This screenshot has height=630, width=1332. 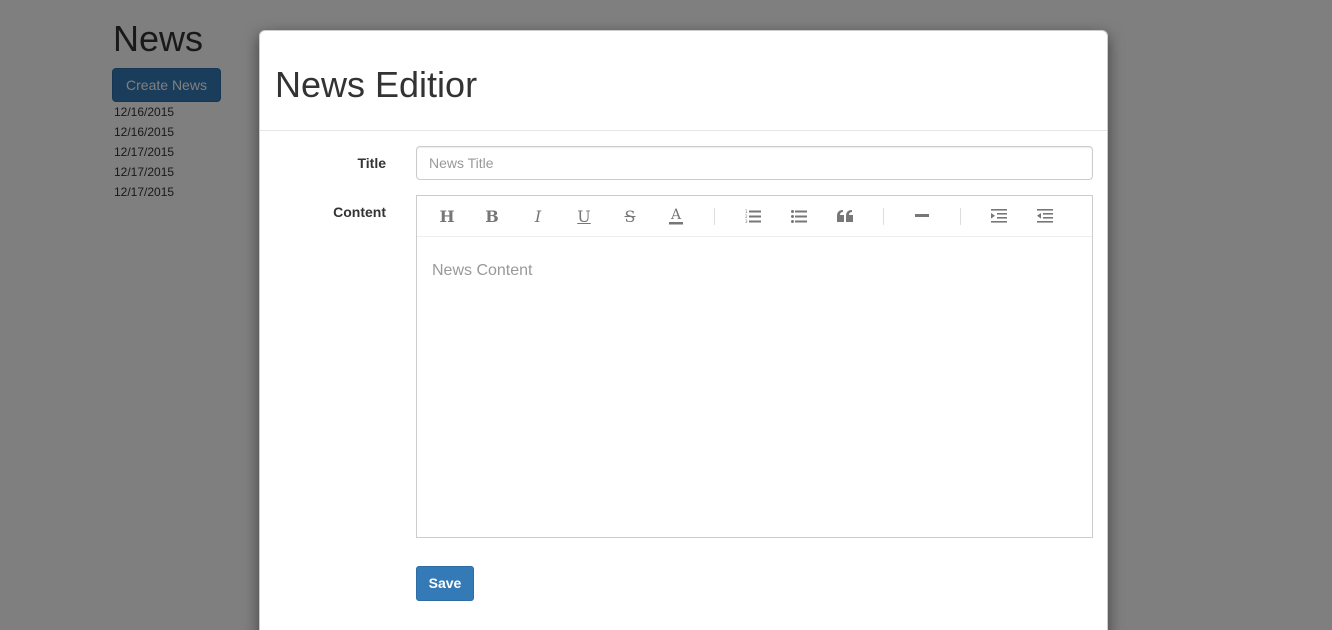 I want to click on strikethrough-icon: S, so click(x=630, y=216).